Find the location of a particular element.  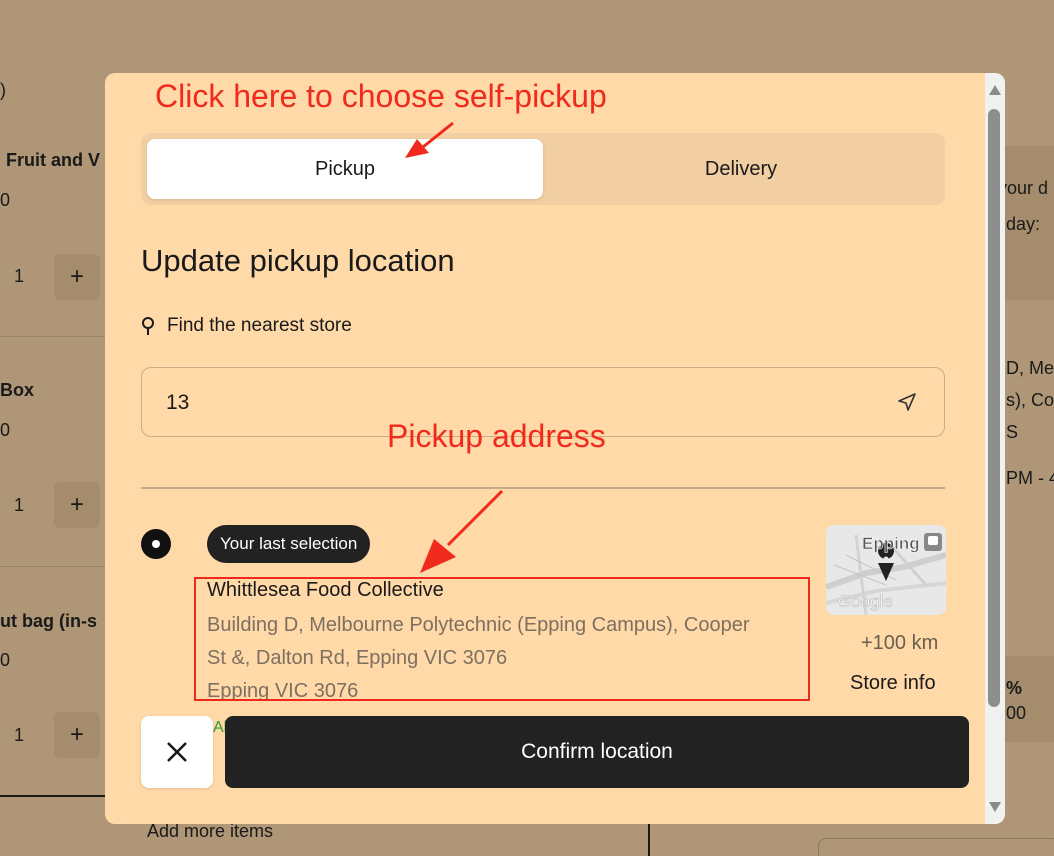

find-nearest-label: Find the nearest store is located at coordinates (259, 325).